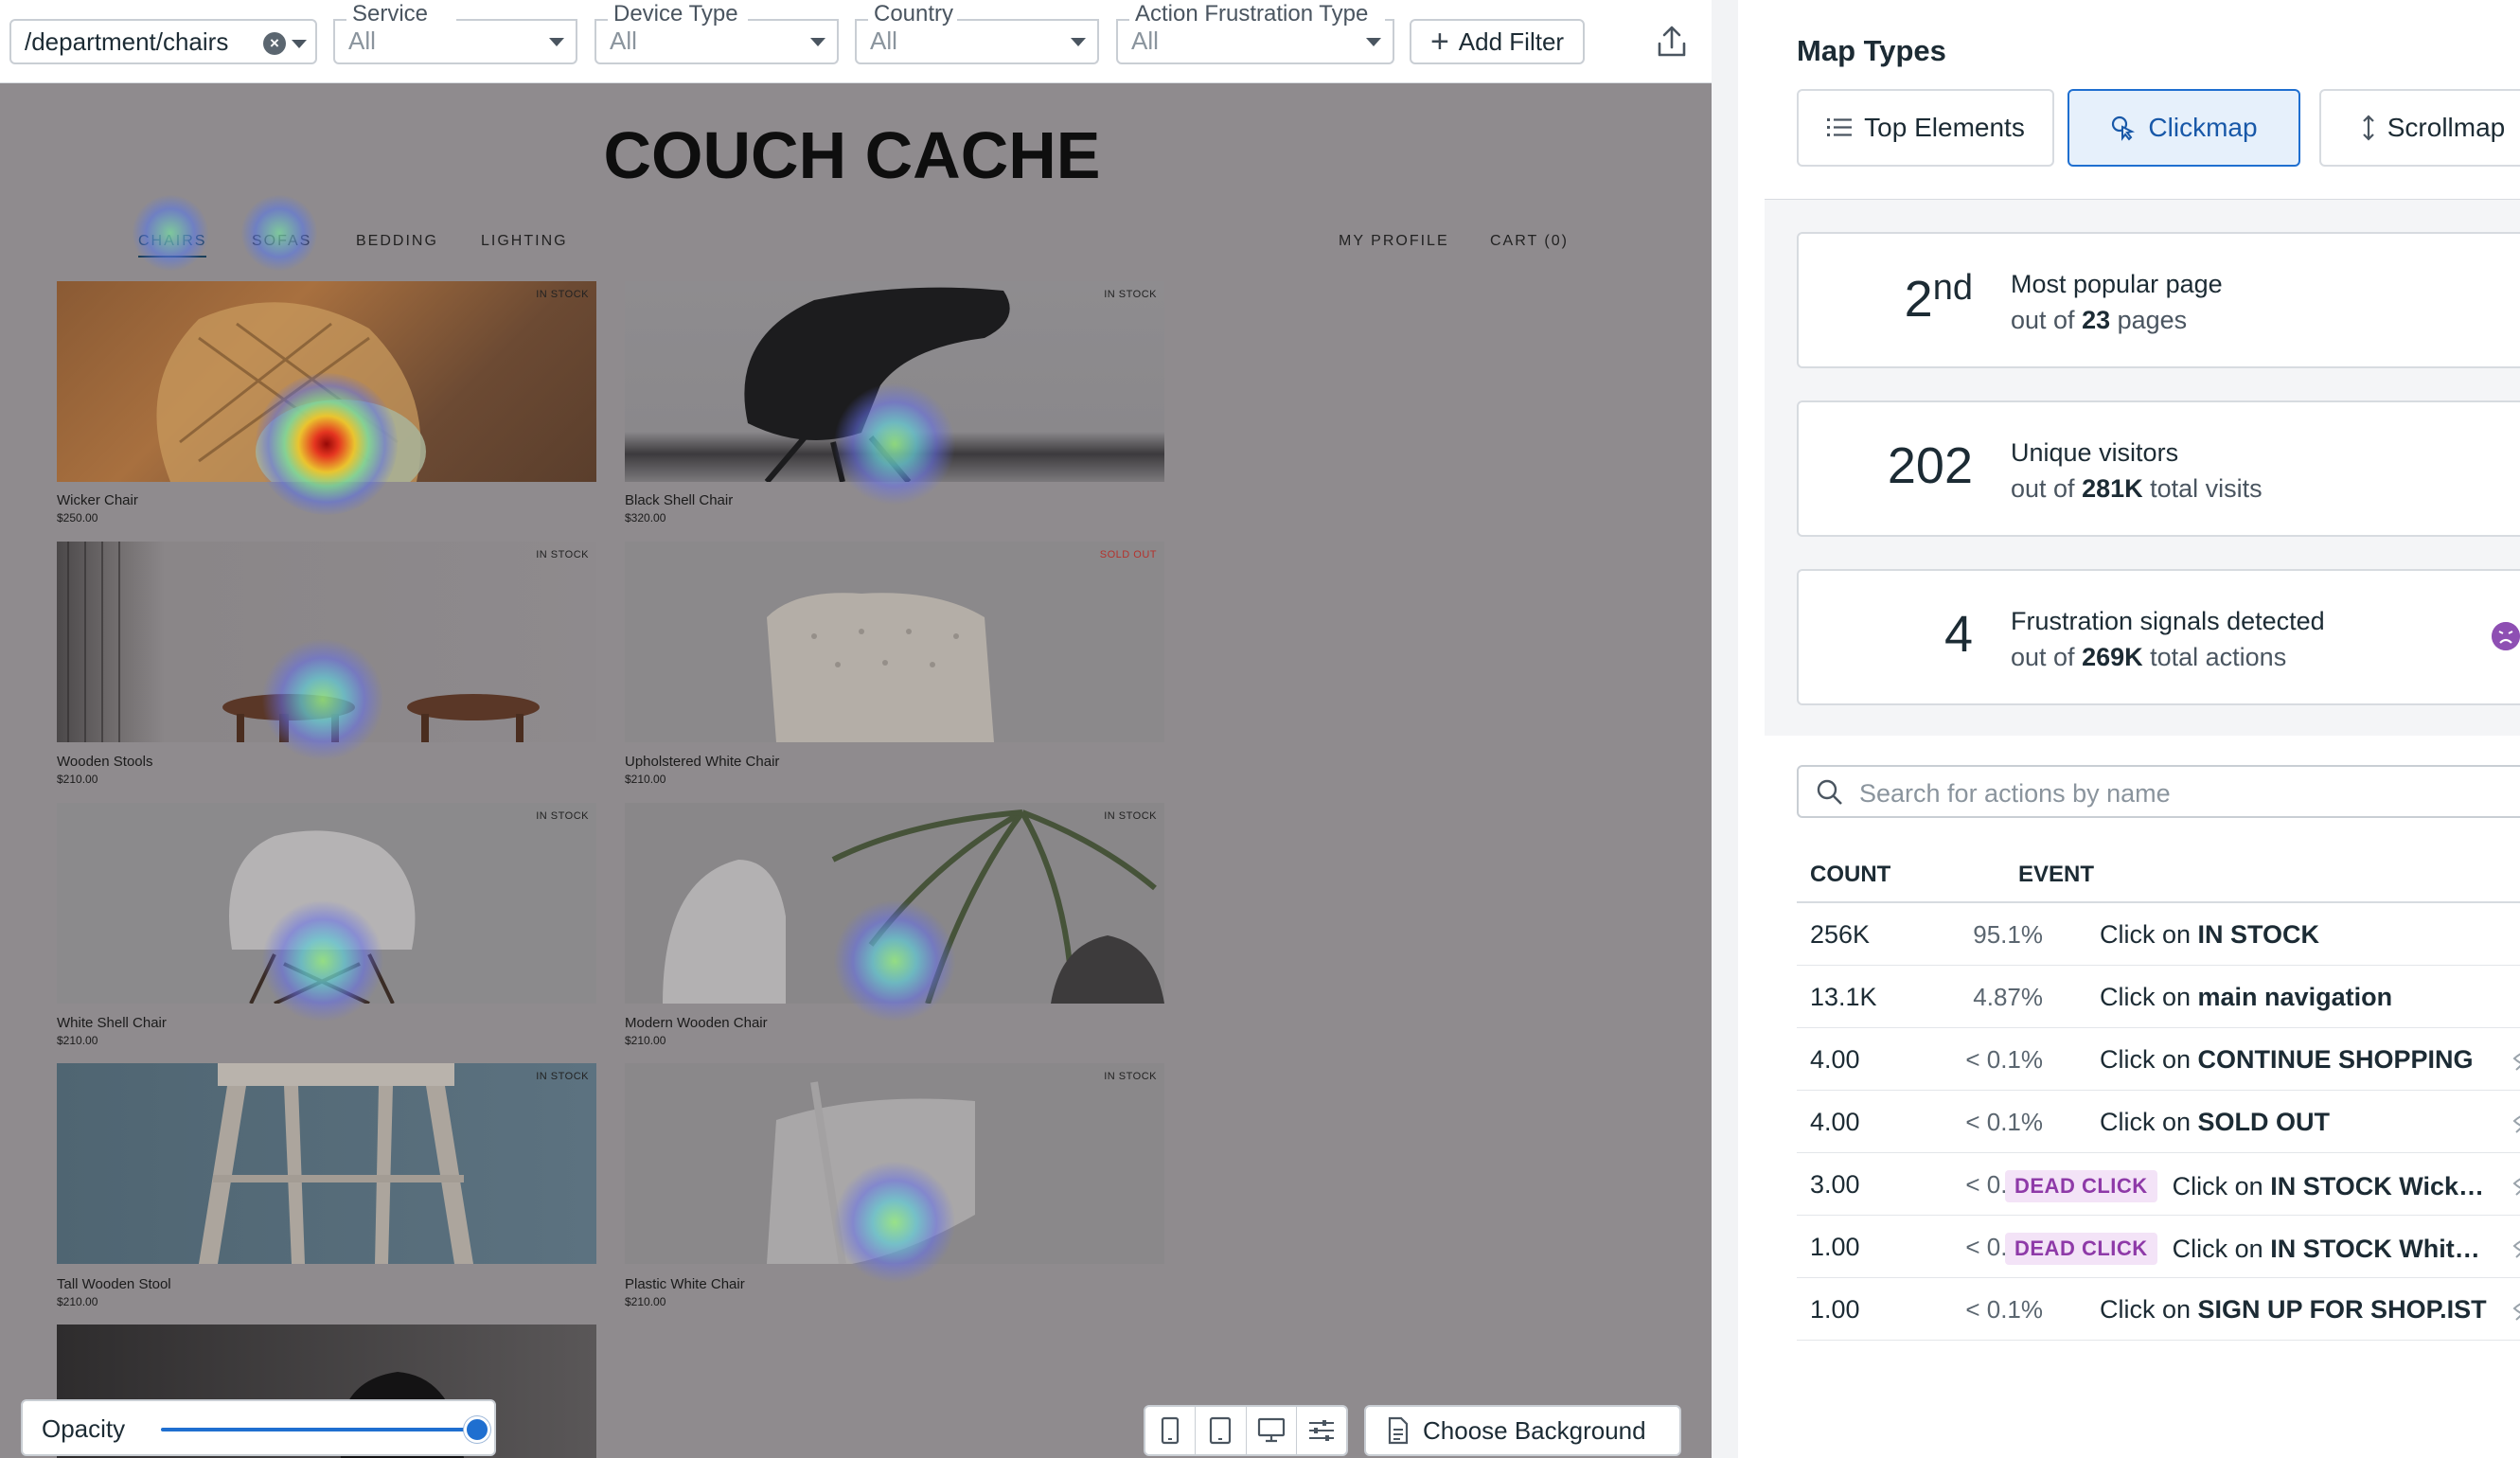  What do you see at coordinates (1255, 33) in the screenshot?
I see `action-frustration-filter: Action Frustration Type All` at bounding box center [1255, 33].